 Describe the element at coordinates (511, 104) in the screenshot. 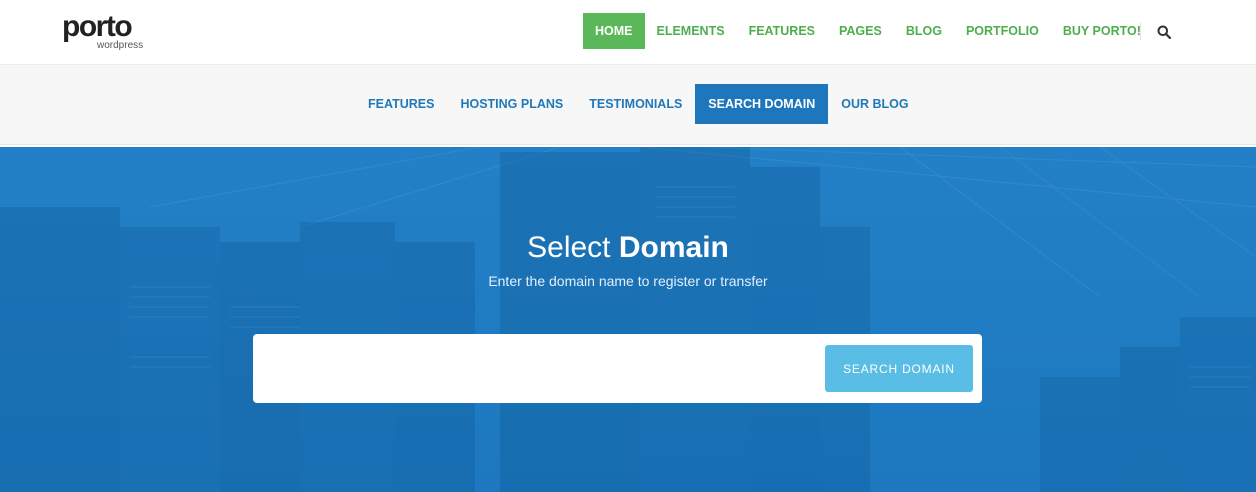

I see `subnav-item-hosting-plans: HOSTING PLANS` at that location.